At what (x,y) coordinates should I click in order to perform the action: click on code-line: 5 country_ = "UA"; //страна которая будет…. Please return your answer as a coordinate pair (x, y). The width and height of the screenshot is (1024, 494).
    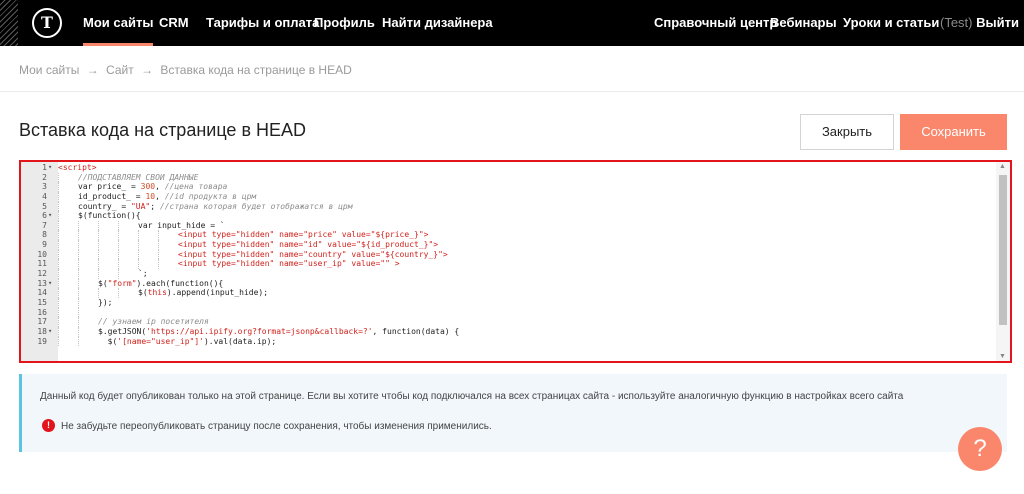
    Looking at the image, I should click on (508, 206).